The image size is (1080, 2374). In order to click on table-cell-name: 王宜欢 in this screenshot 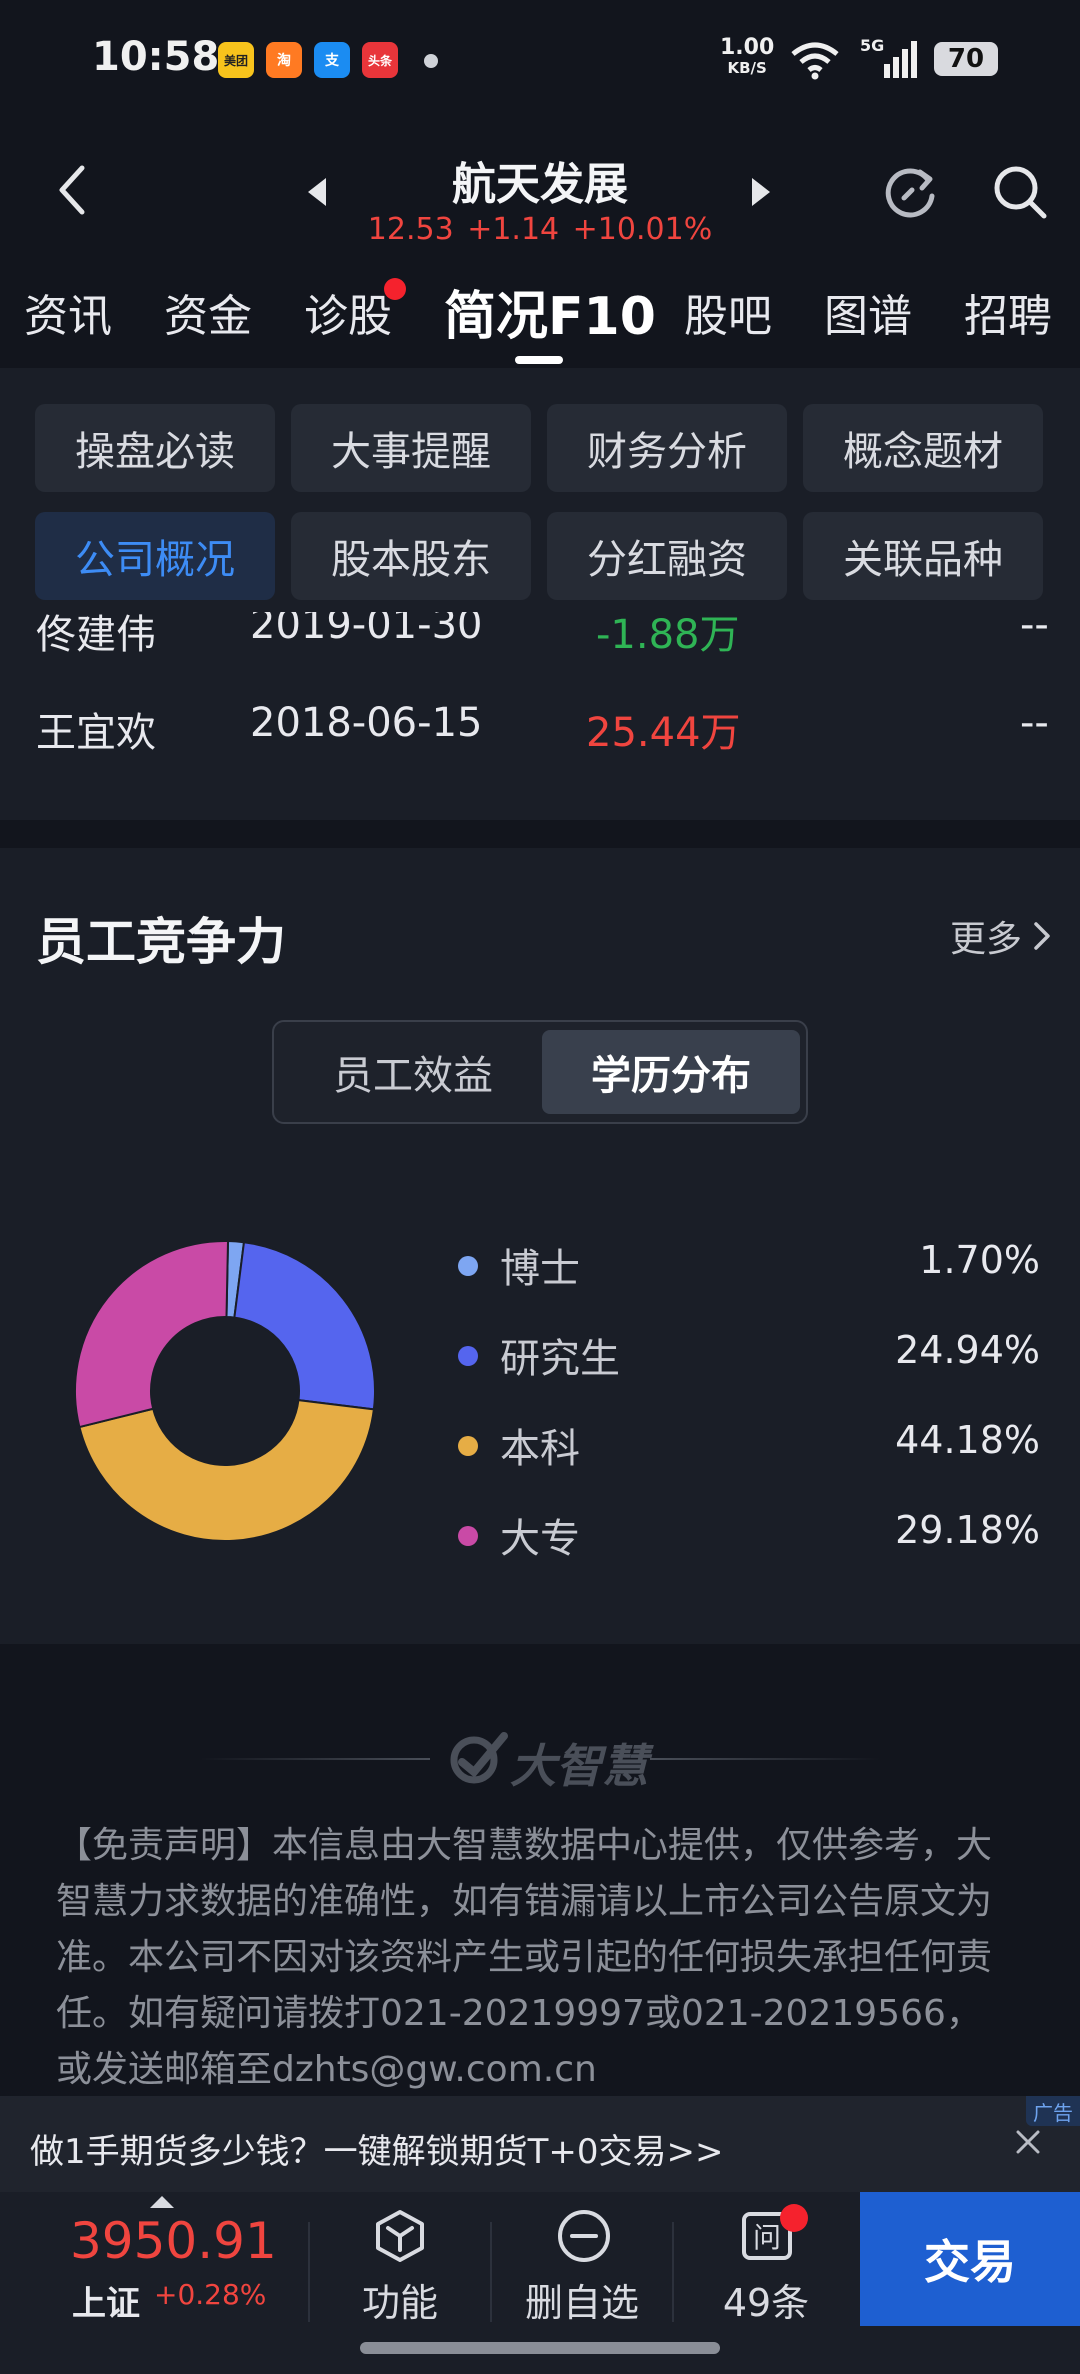, I will do `click(96, 733)`.